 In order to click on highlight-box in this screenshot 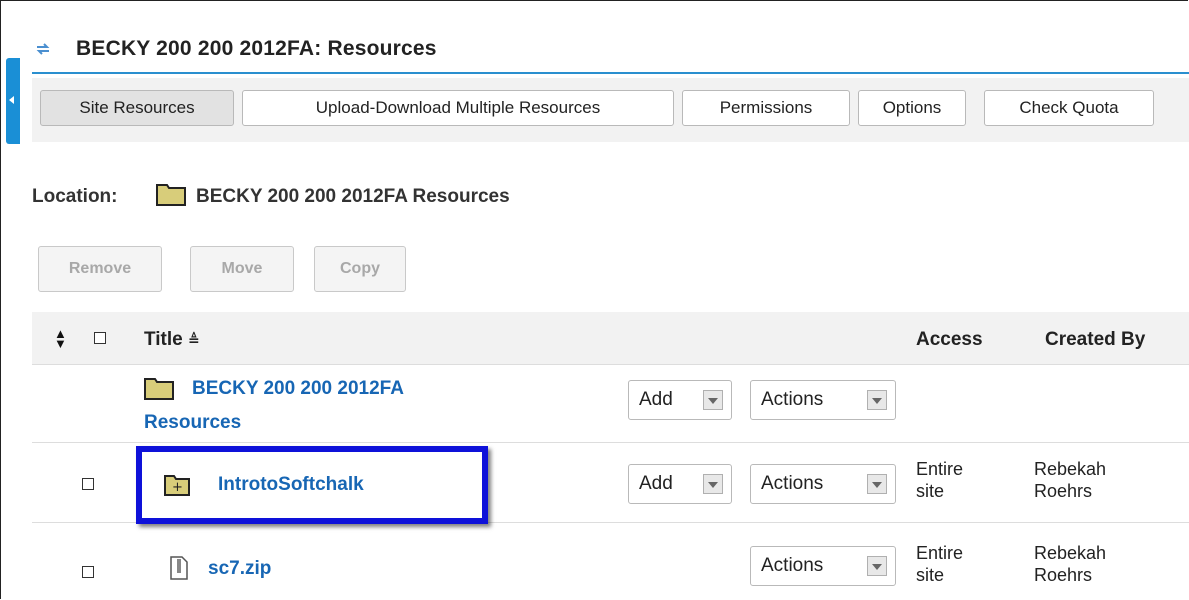, I will do `click(312, 485)`.